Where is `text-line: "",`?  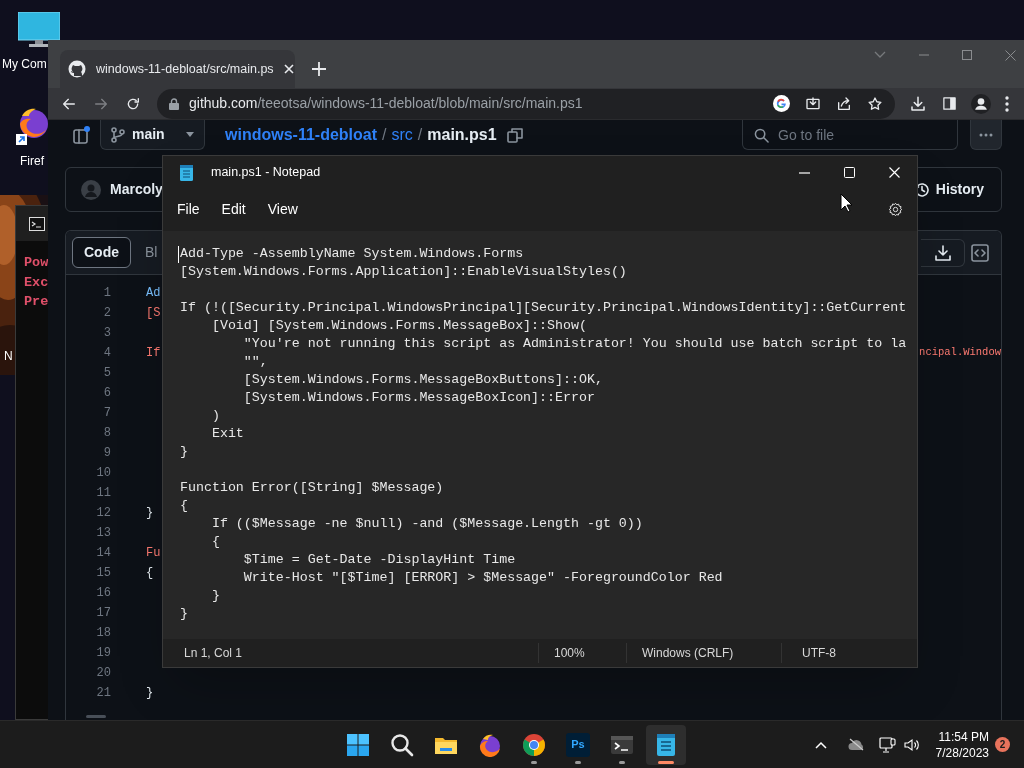
text-line: "", is located at coordinates (255, 362).